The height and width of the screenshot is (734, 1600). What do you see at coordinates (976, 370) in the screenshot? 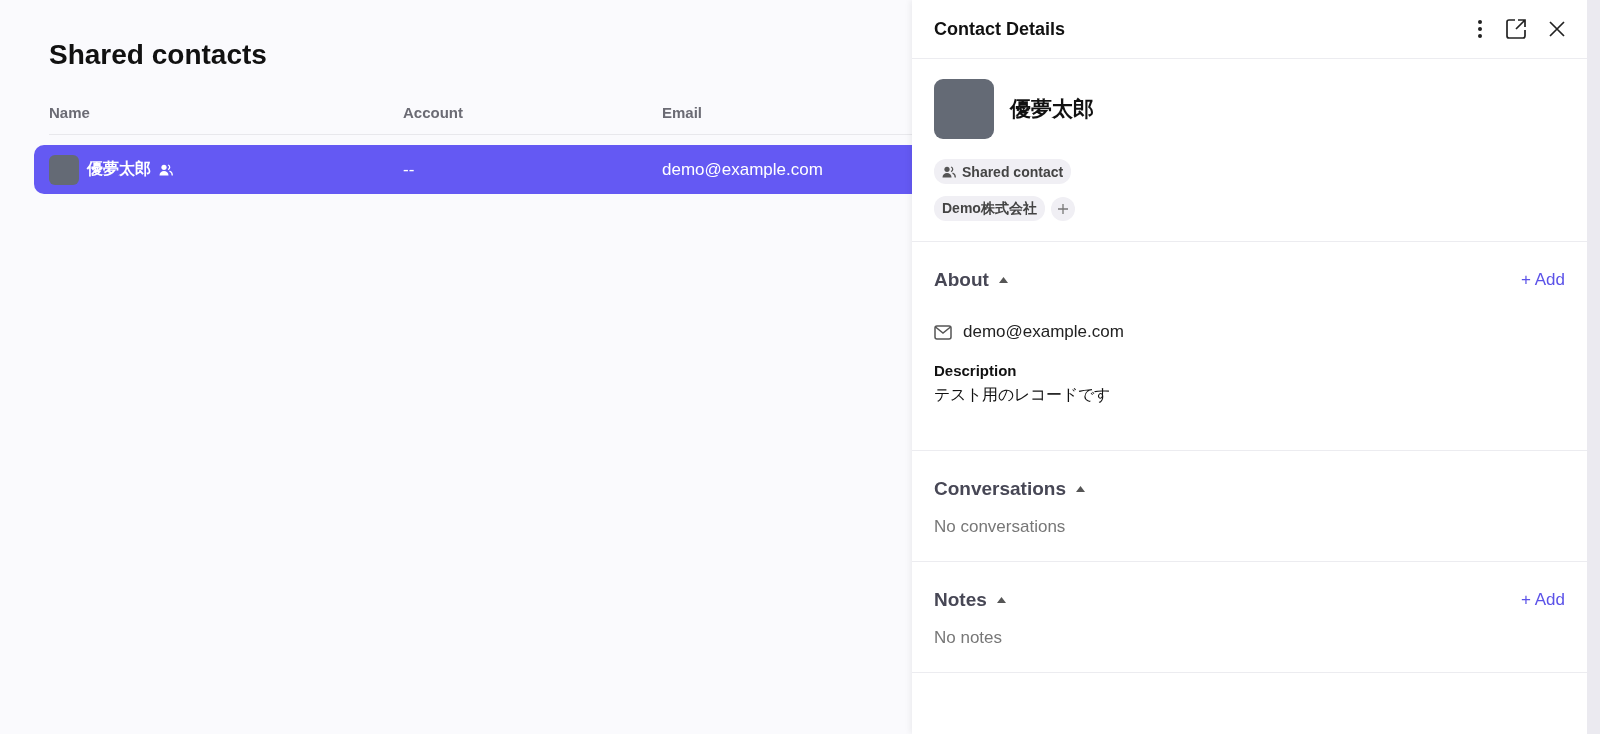
I see `description-label: Description` at bounding box center [976, 370].